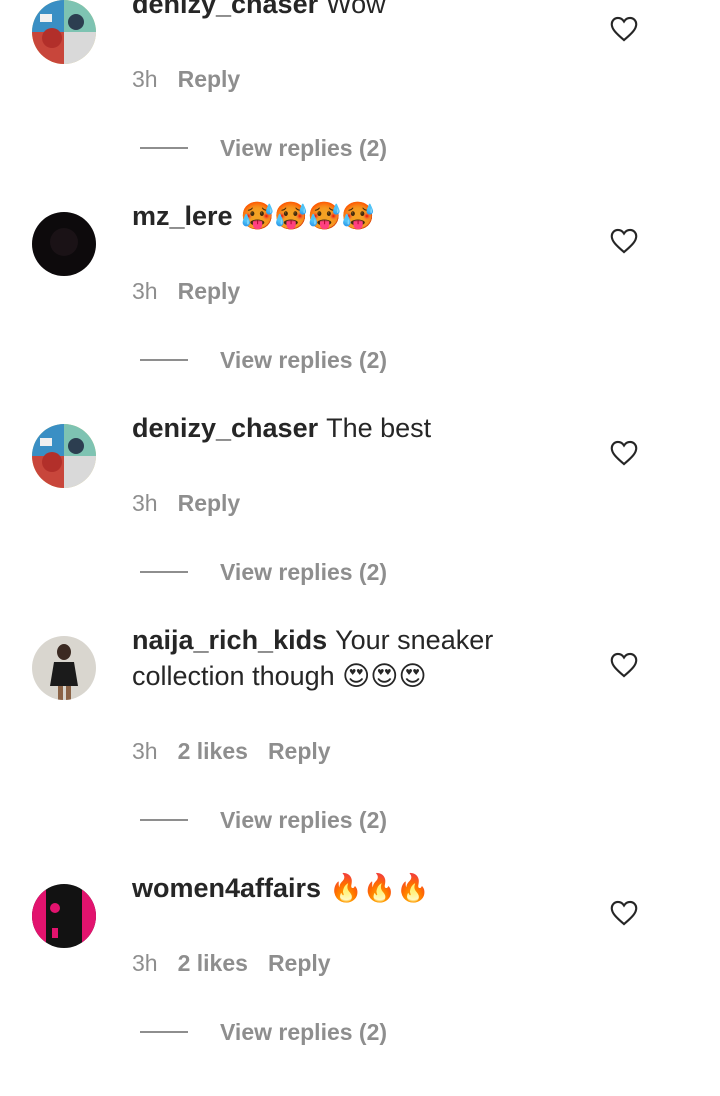 The image size is (720, 1096). I want to click on comment-username: naija_rich_kids, so click(229, 640).